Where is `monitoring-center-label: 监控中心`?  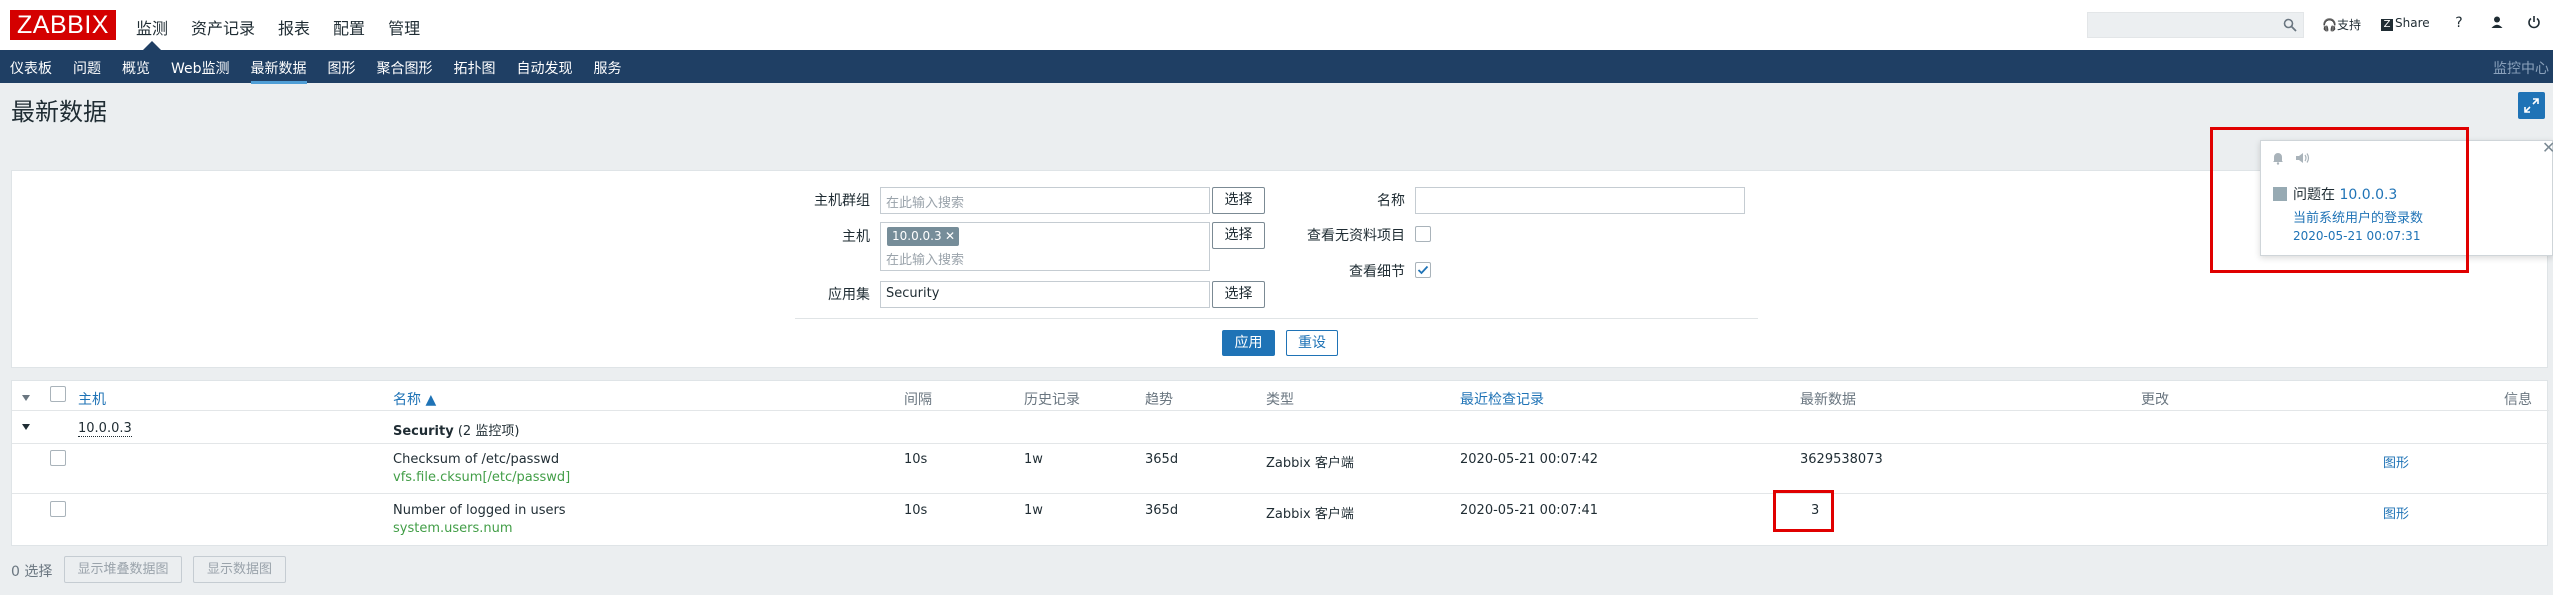
monitoring-center-label: 监控中心 is located at coordinates (2521, 69).